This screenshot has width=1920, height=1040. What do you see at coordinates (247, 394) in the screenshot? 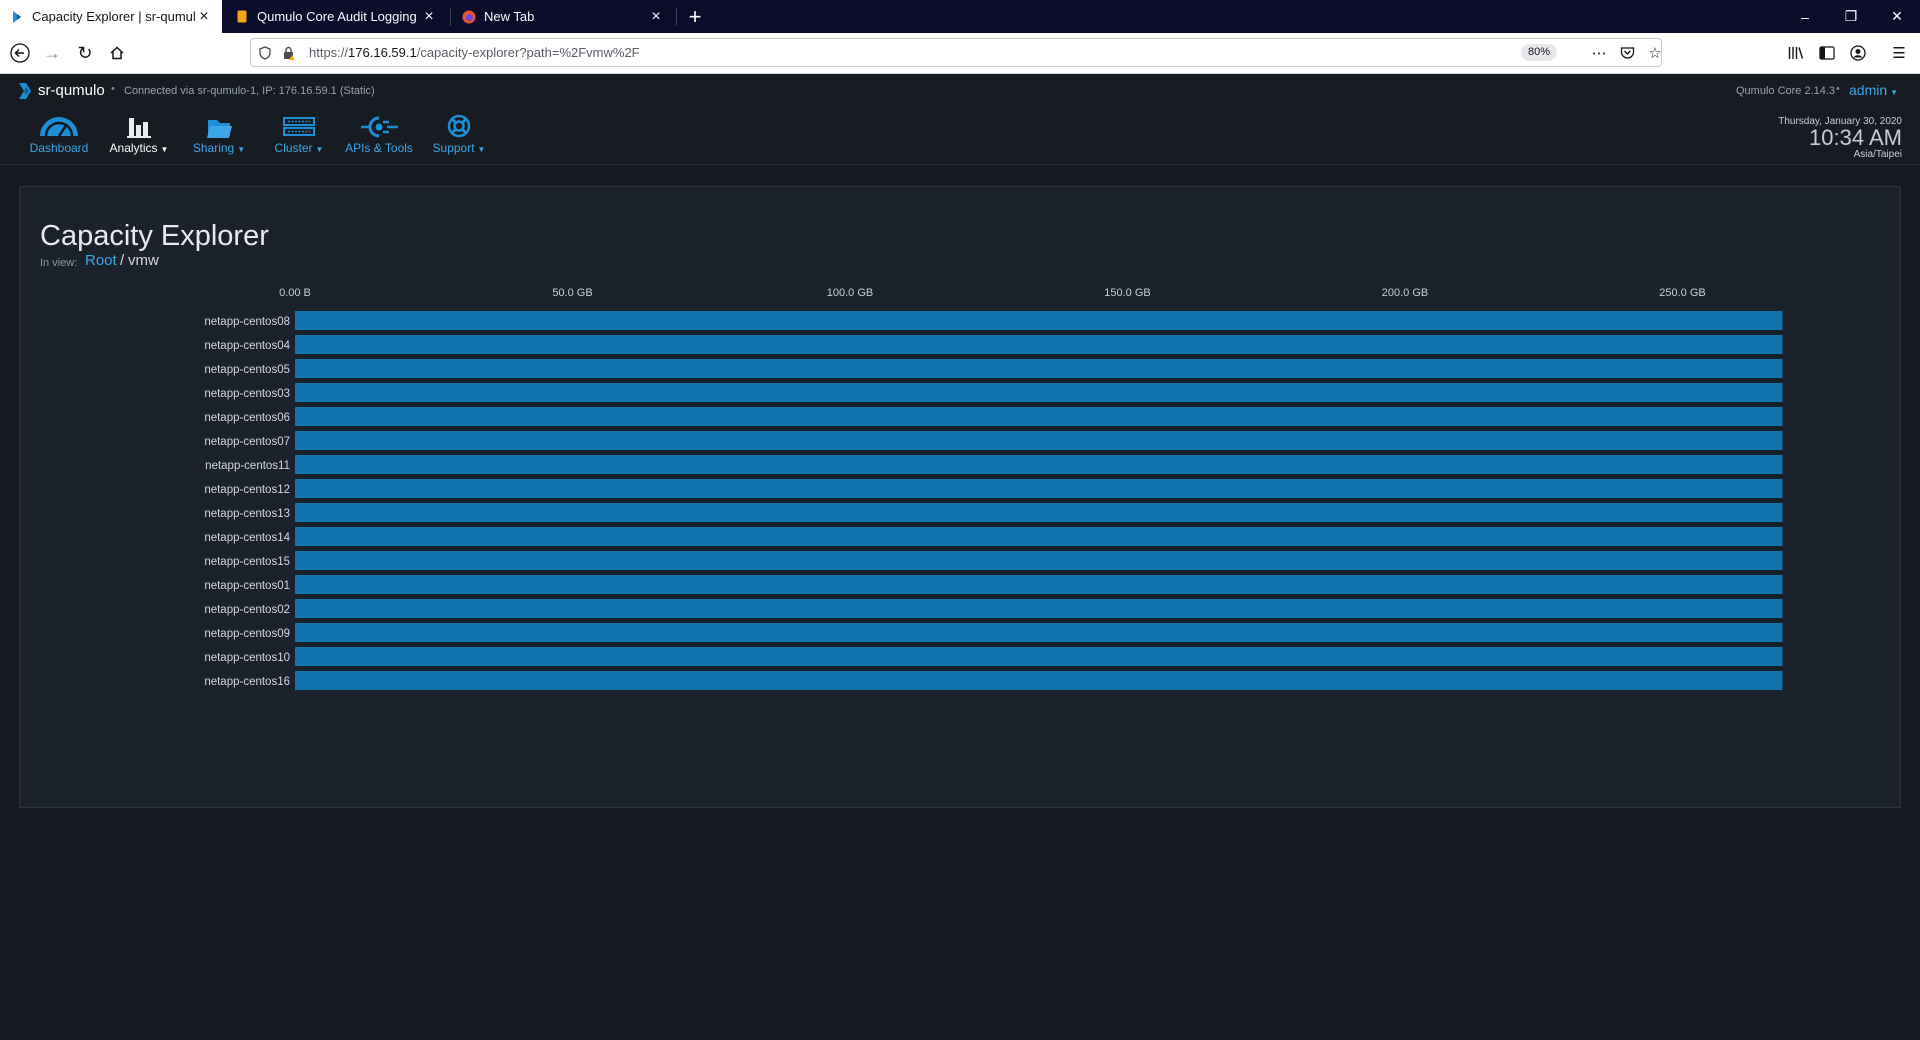
I see `category-label: netapp-centos03` at bounding box center [247, 394].